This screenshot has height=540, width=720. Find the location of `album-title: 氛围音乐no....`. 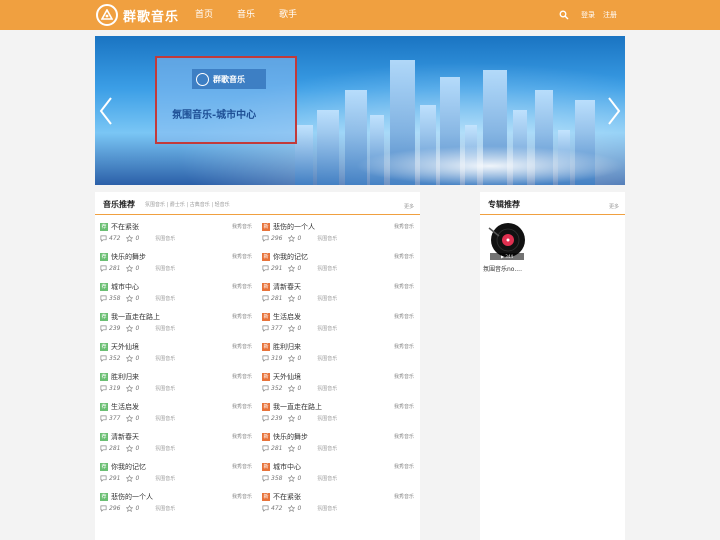

album-title: 氛围音乐no.... is located at coordinates (508, 268).